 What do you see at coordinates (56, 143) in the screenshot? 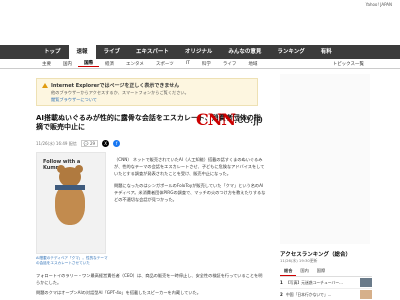
I see `publish-date: 11/26(水) 16:49 配信` at bounding box center [56, 143].